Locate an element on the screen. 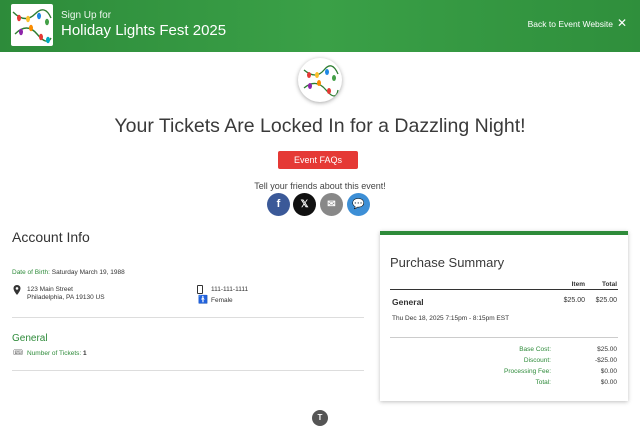 This screenshot has height=435, width=640. address-line-2: Philadelphia, PA 19130 US is located at coordinates (66, 297).